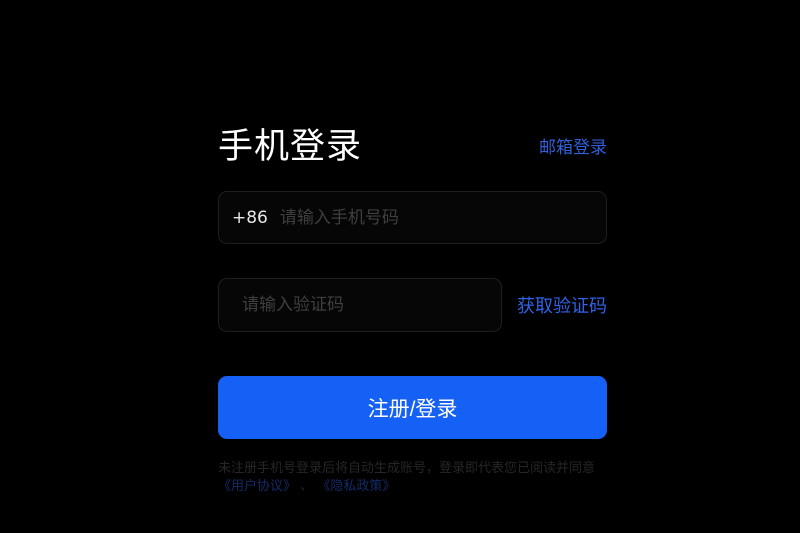 This screenshot has height=533, width=800. Describe the element at coordinates (356, 486) in the screenshot. I see `privacy-policy-link: 《隐私政策》` at that location.